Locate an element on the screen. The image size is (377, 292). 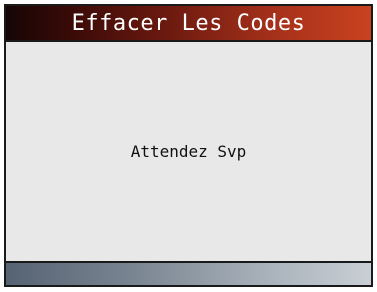
screen-title: Effacer Les Codes is located at coordinates (188, 23).